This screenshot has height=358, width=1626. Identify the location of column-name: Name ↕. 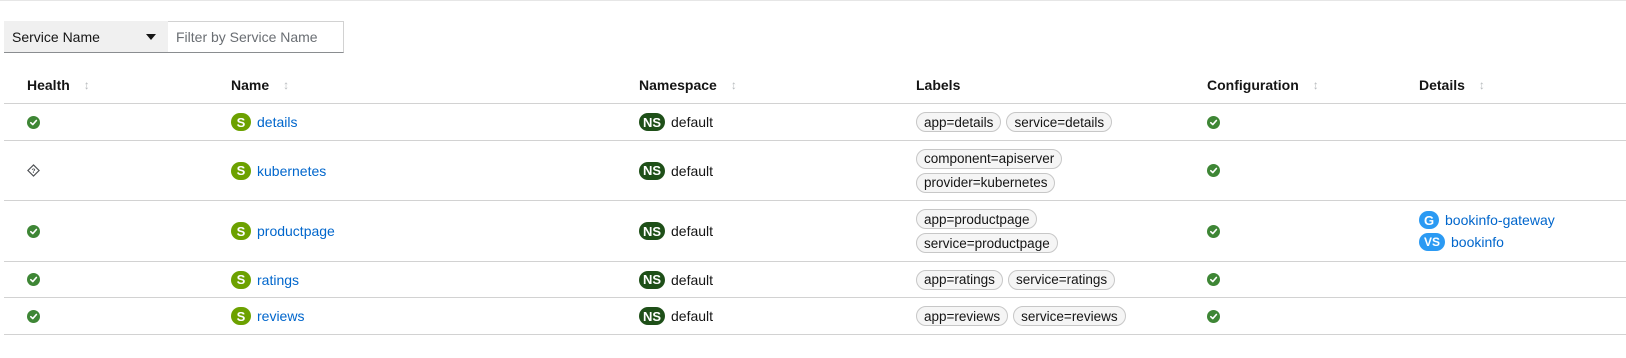
(260, 85).